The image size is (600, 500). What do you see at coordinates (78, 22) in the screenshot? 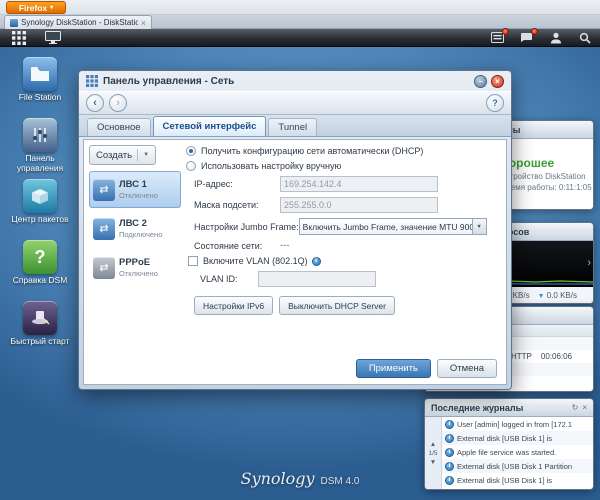
I see `browser-tab: Synology DiskStation - DiskStation ×` at bounding box center [78, 22].